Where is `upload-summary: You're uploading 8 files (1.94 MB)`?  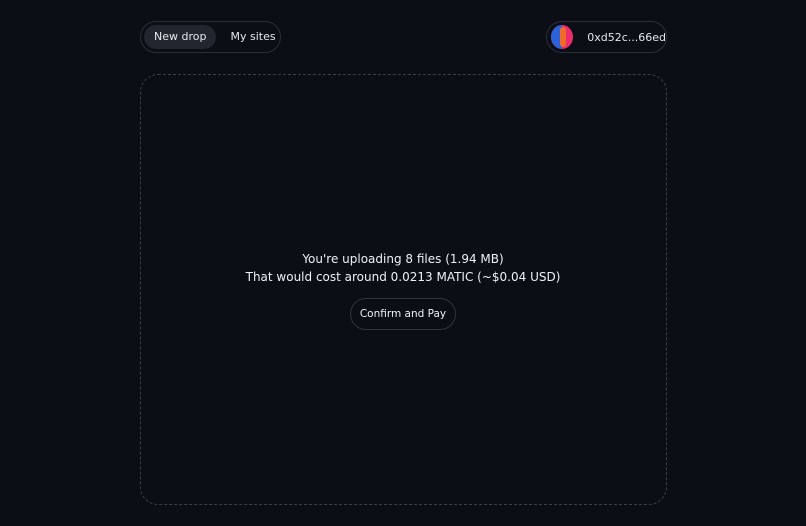
upload-summary: You're uploading 8 files (1.94 MB) is located at coordinates (403, 259).